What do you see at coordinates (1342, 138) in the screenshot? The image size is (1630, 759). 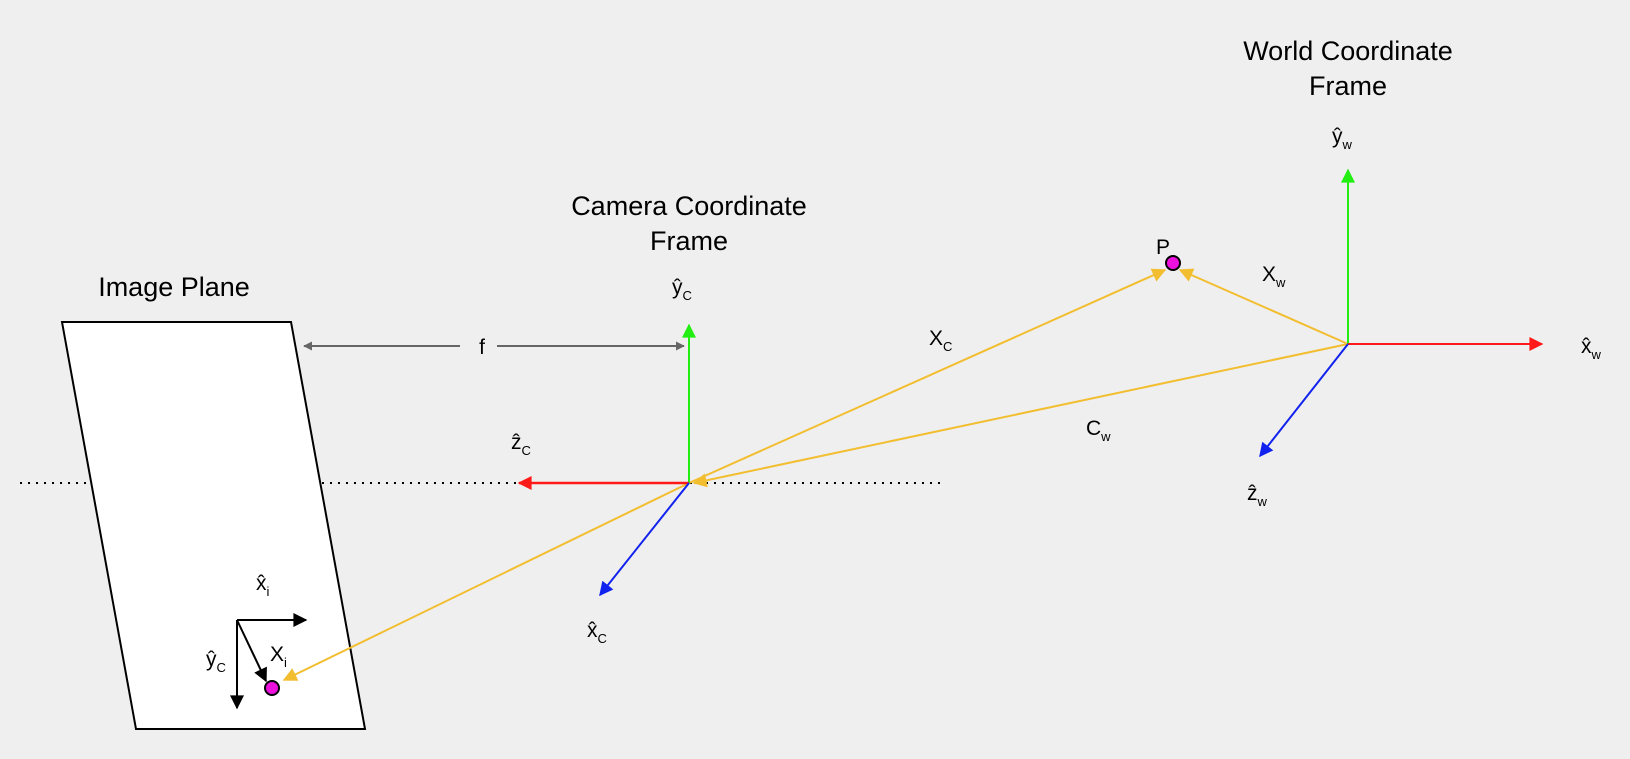 I see `world-y-axis-label: ŷw` at bounding box center [1342, 138].